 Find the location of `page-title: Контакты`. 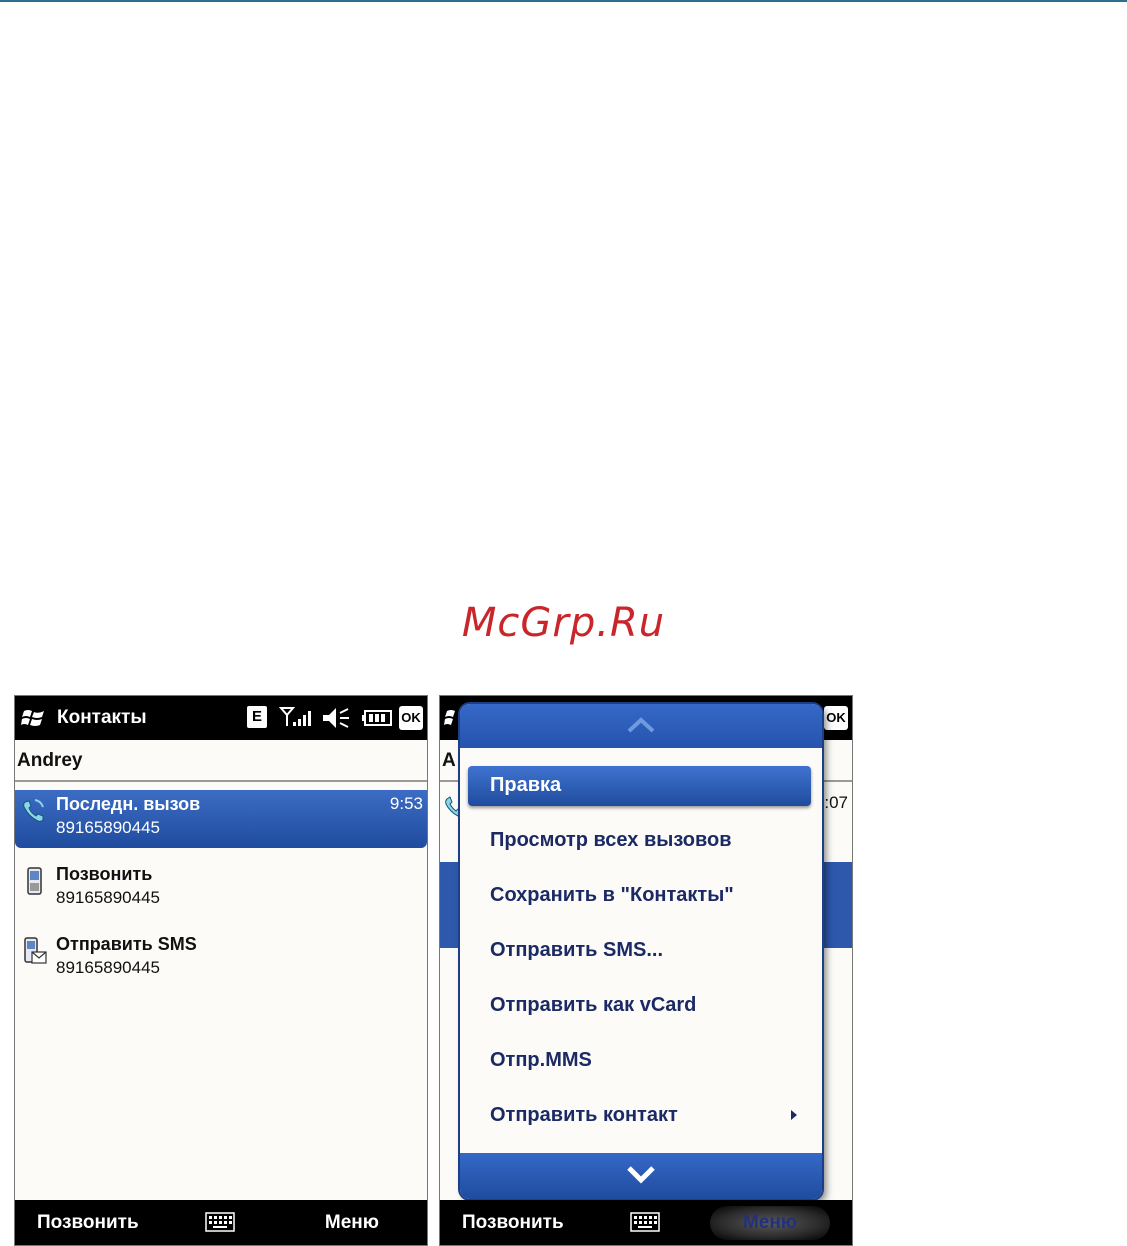

page-title: Контакты is located at coordinates (102, 717).